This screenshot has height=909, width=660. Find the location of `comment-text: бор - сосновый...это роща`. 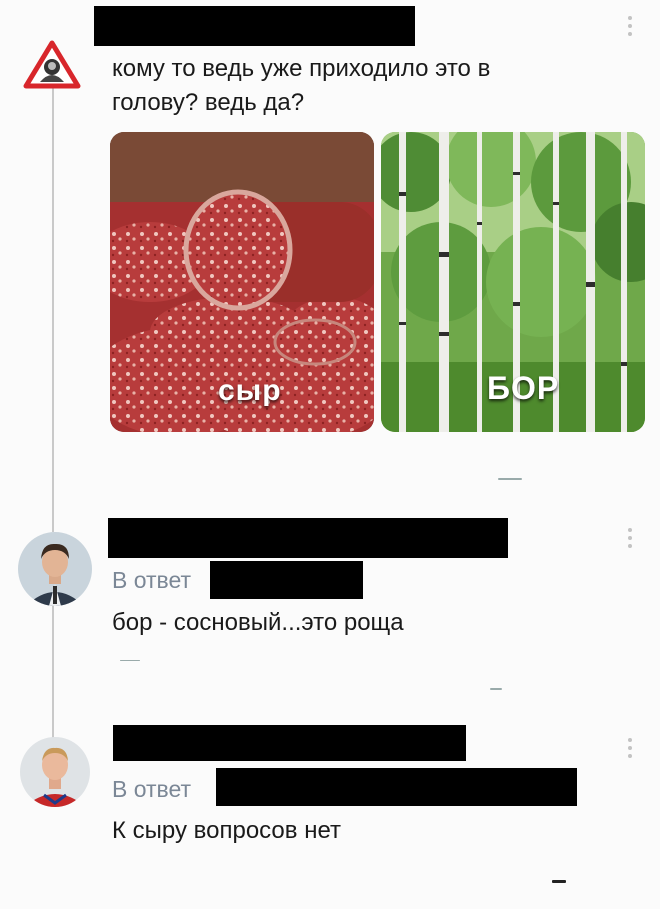

comment-text: бор - сосновый...это роща is located at coordinates (258, 622).